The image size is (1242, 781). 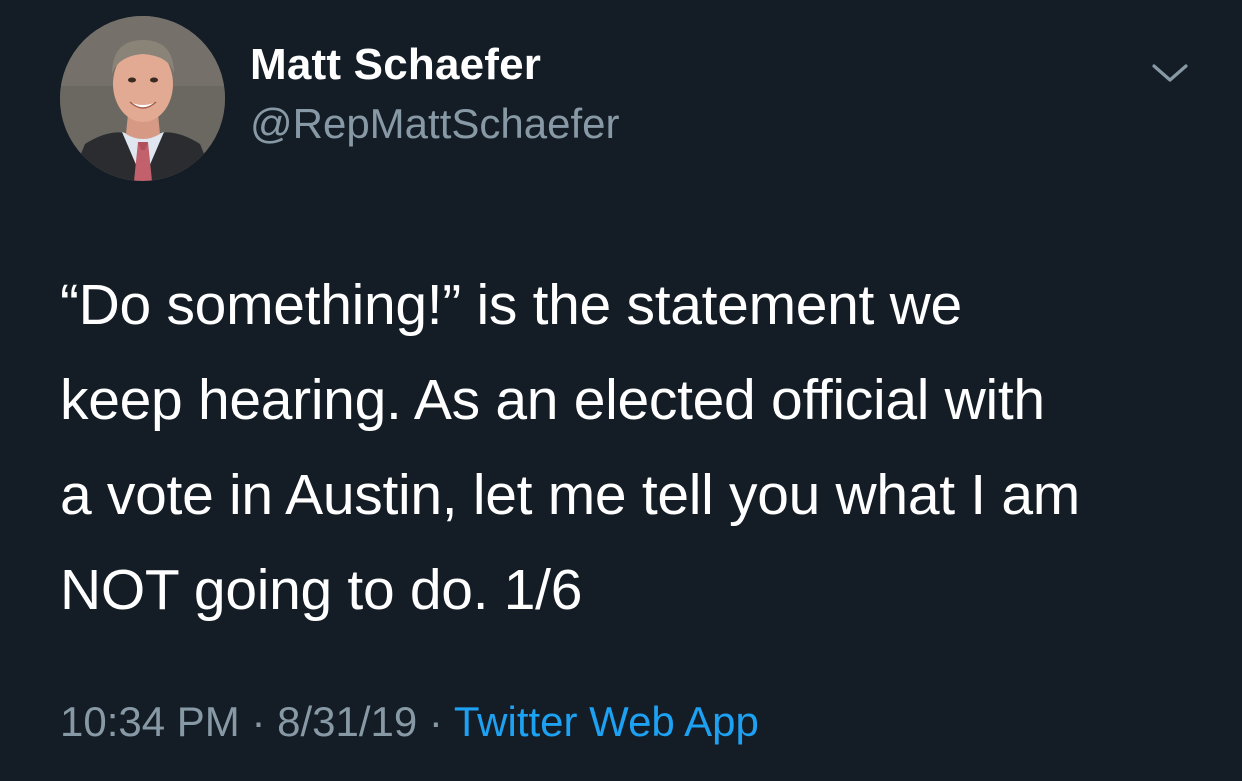 I want to click on chevron-down-icon, so click(x=1170, y=73).